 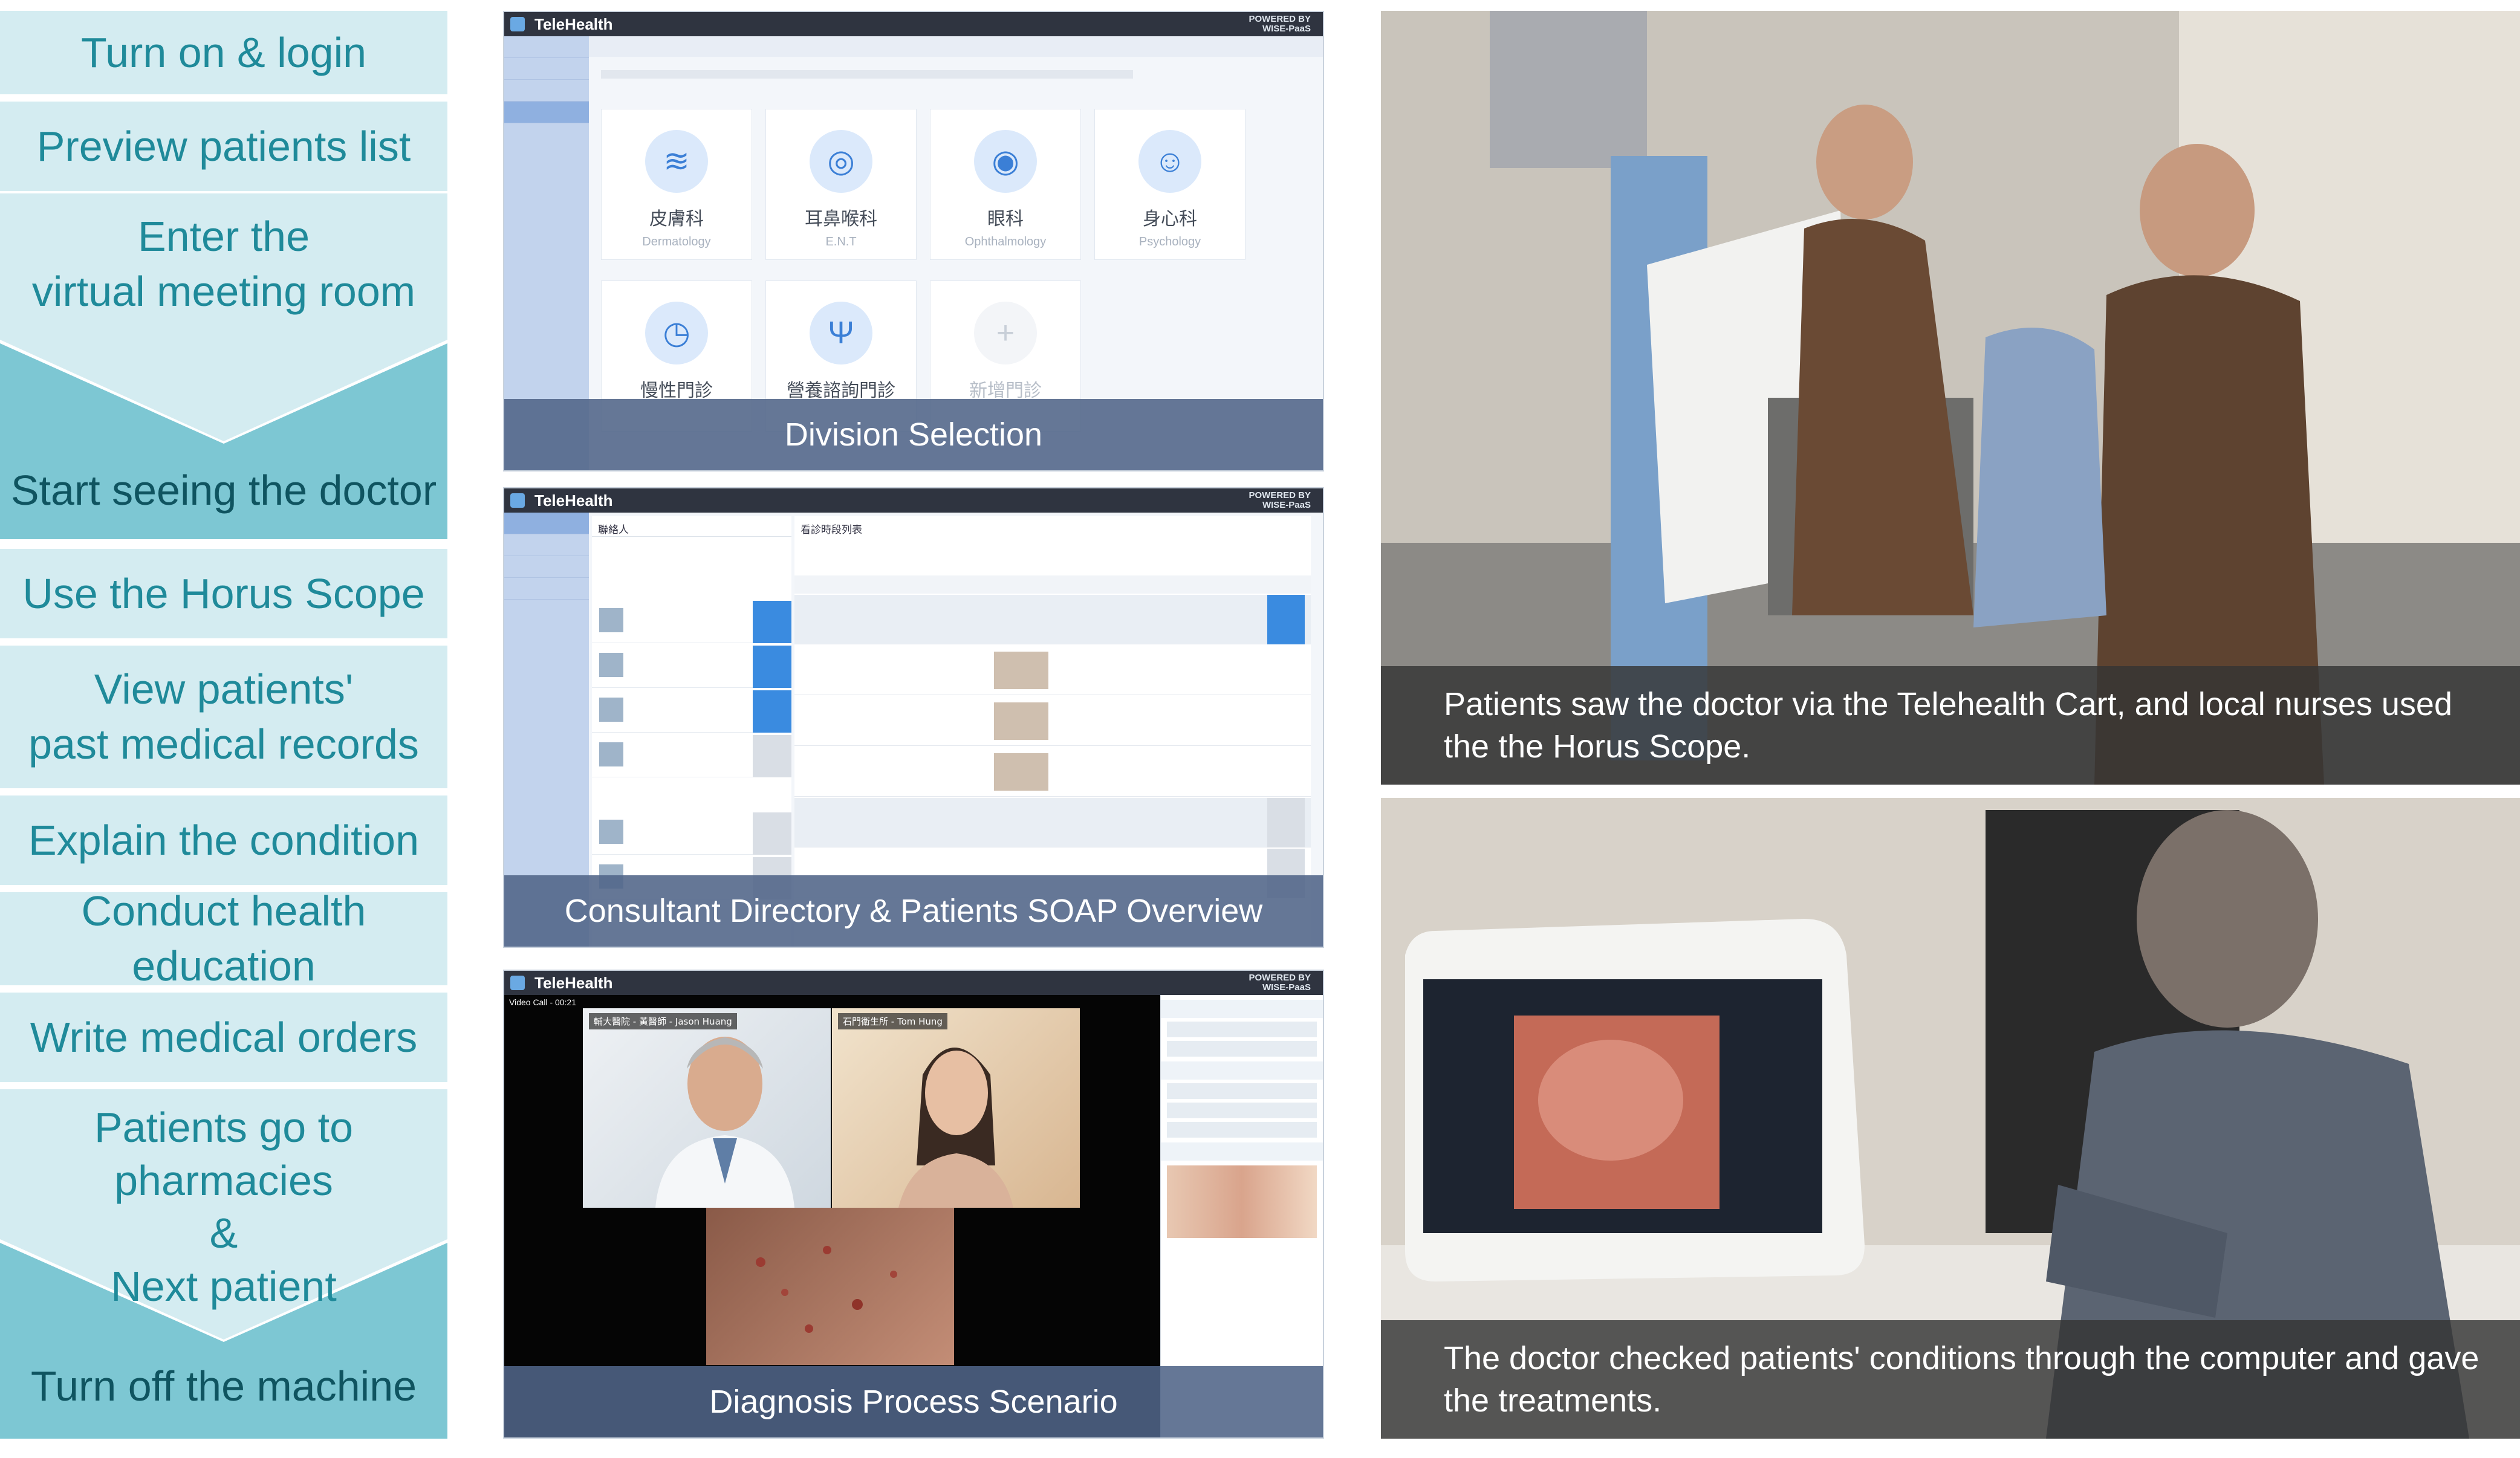 What do you see at coordinates (1242, 1070) in the screenshot?
I see `section-header` at bounding box center [1242, 1070].